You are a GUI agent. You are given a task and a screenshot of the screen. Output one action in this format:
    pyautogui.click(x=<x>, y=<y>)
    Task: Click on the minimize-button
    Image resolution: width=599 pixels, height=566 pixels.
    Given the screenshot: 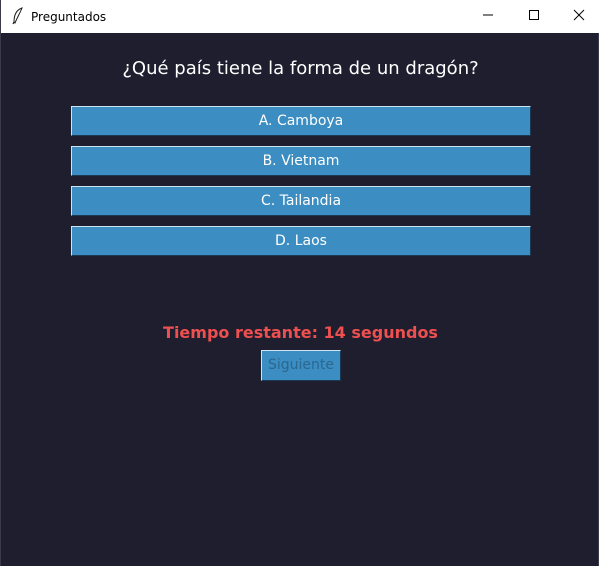 What is the action you would take?
    pyautogui.click(x=488, y=16)
    